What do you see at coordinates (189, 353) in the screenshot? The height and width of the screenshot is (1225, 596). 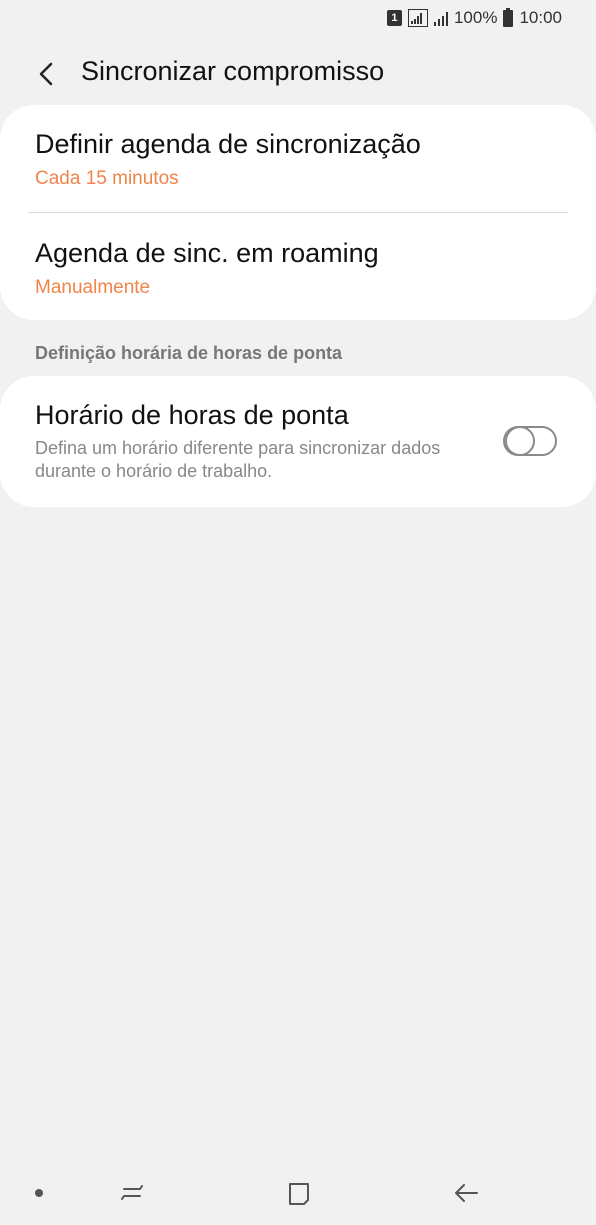 I see `section-header-peak: Definição horária de horas de ponta` at bounding box center [189, 353].